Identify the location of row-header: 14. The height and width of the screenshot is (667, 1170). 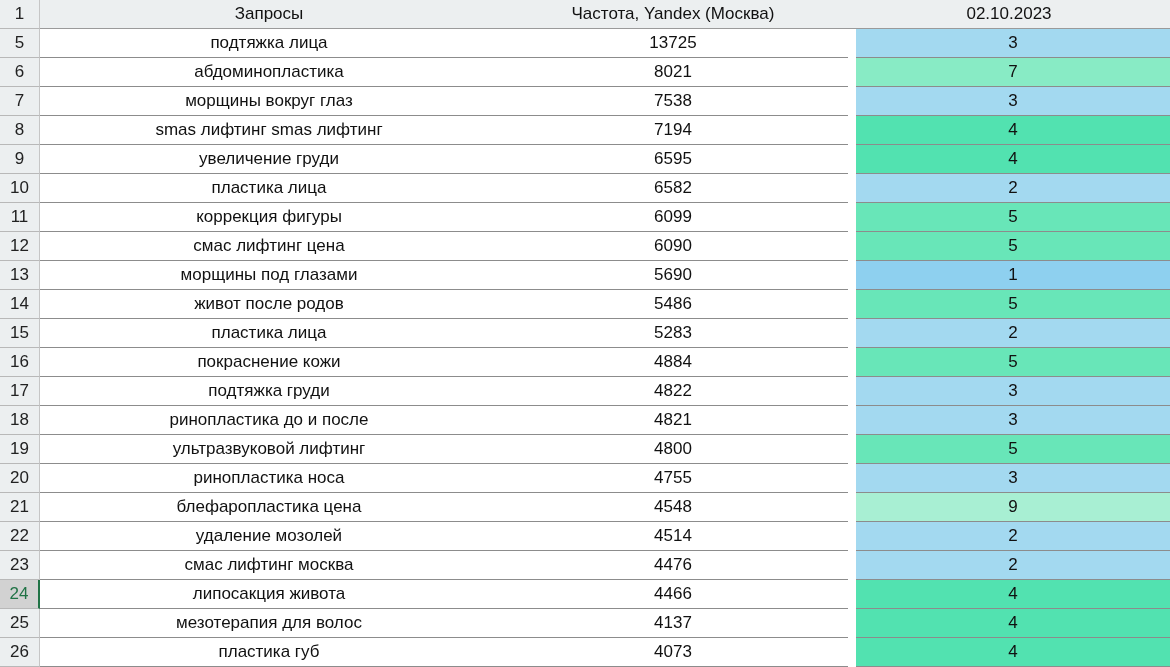
(20, 304).